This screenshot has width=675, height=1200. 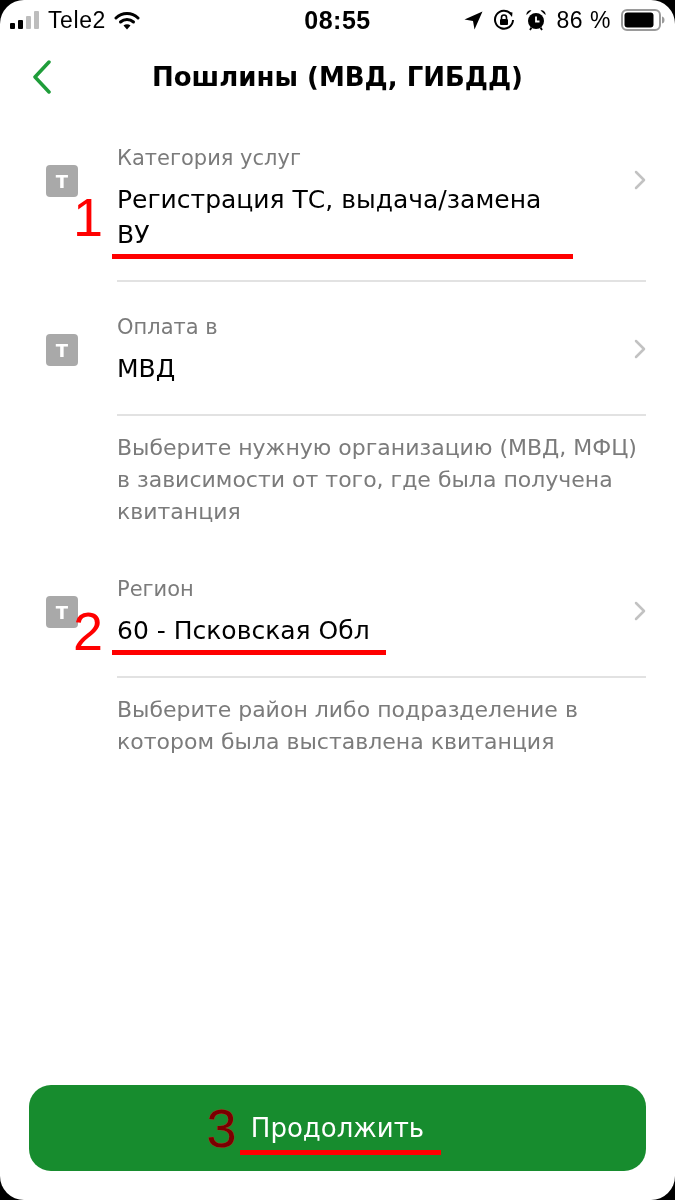 What do you see at coordinates (146, 369) in the screenshot?
I see `field-value: МВД` at bounding box center [146, 369].